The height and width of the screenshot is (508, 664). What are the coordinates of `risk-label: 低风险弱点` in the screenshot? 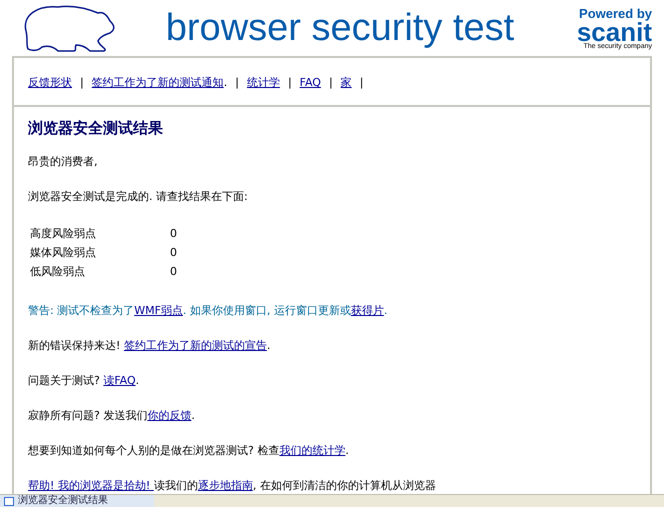 It's located at (57, 272).